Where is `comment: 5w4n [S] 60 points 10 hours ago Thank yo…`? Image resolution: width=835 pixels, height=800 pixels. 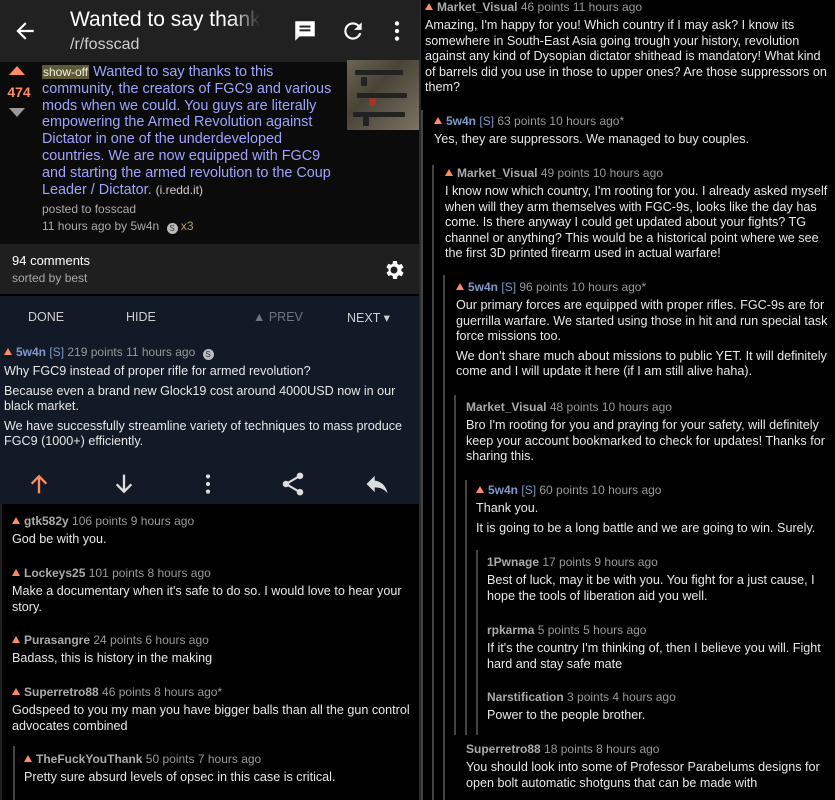
comment: 5w4n [S] 60 points 10 hours ago Thank yo… is located at coordinates (655, 511).